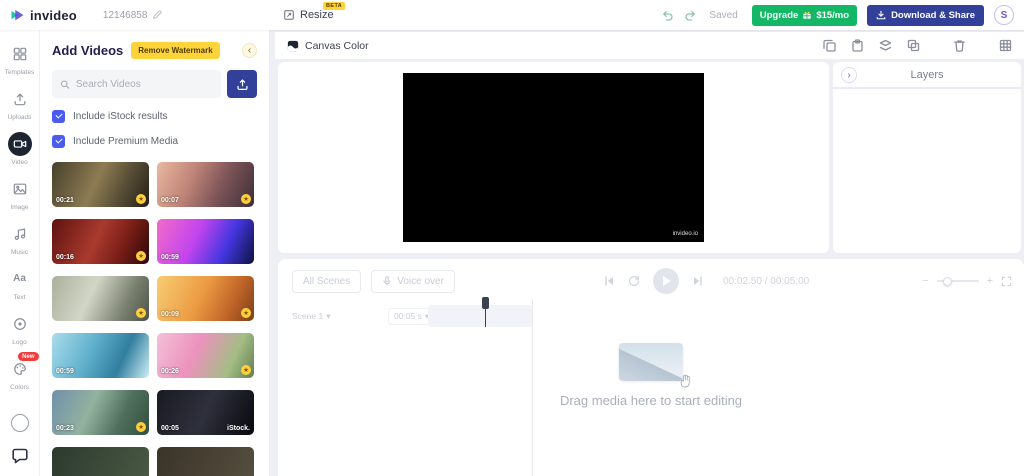 This screenshot has height=476, width=1024. Describe the element at coordinates (20, 283) in the screenshot. I see `sidebar-item-text: Aa Text` at that location.